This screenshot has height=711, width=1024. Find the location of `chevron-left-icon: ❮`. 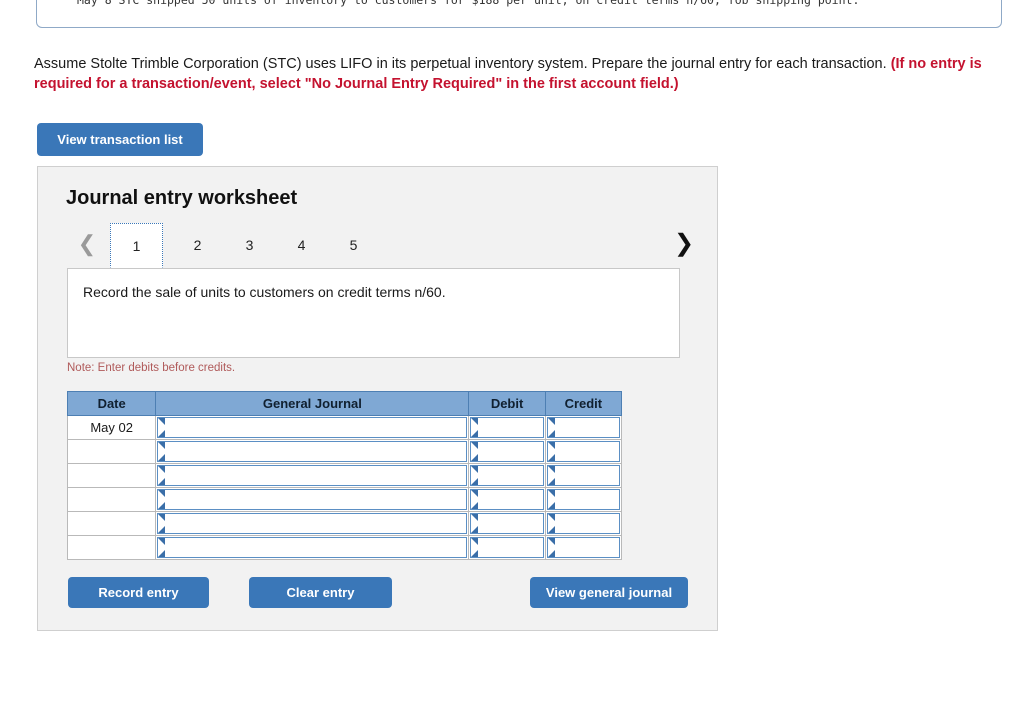

chevron-left-icon: ❮ is located at coordinates (87, 244).